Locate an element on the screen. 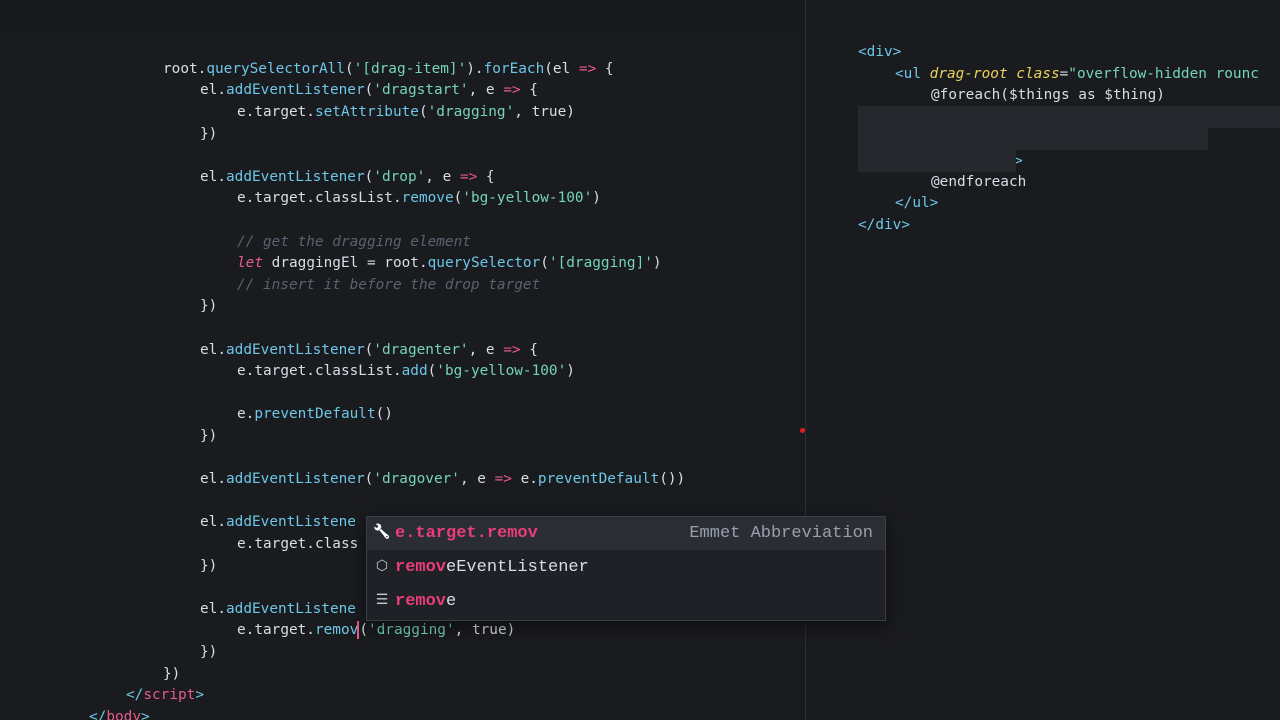 The height and width of the screenshot is (720, 1280). code-token: 'drop' is located at coordinates (399, 177).